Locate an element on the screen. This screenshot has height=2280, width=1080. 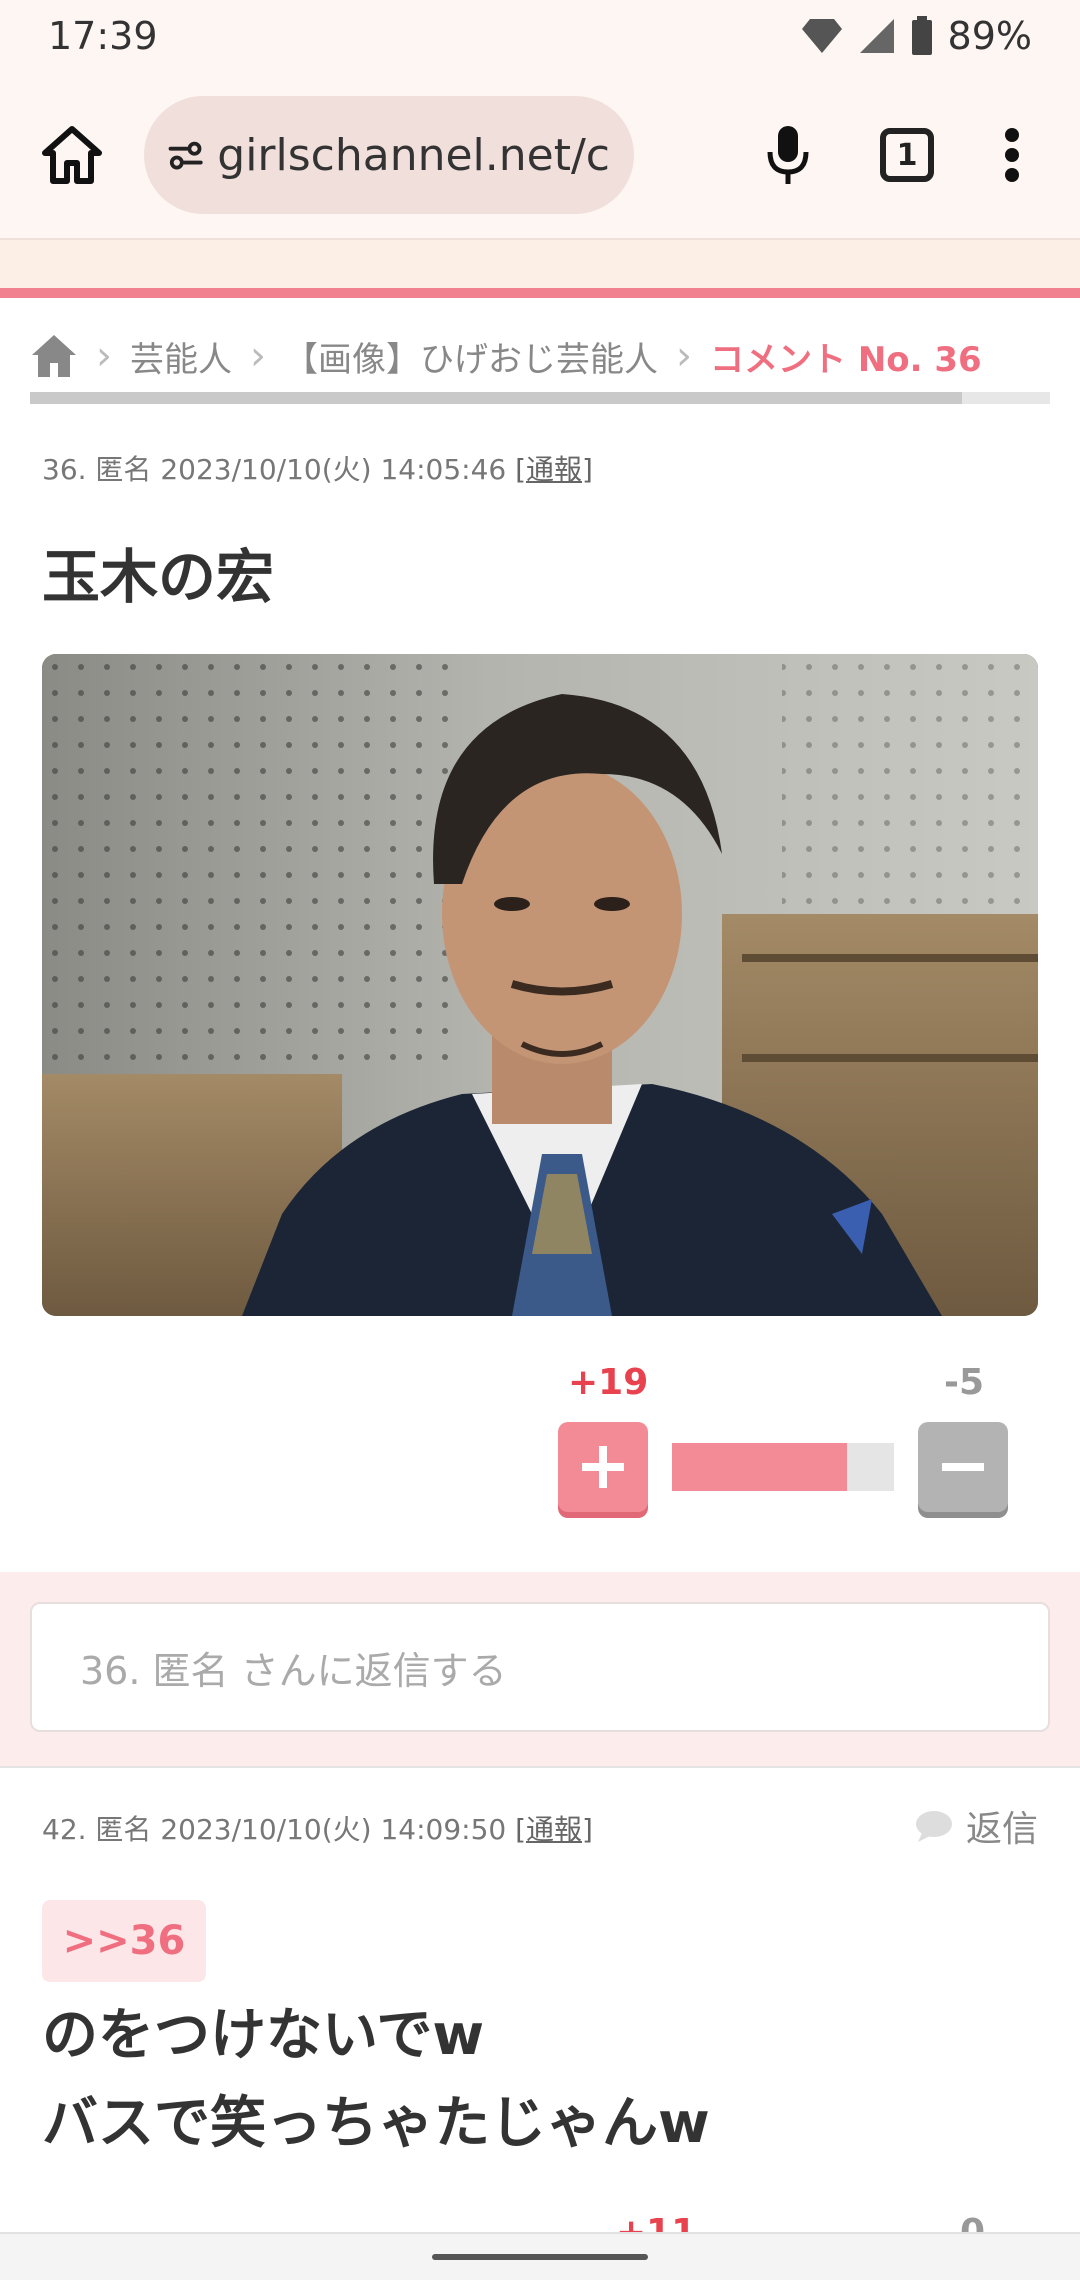
breadcrumb-scroll-thumb is located at coordinates (496, 398).